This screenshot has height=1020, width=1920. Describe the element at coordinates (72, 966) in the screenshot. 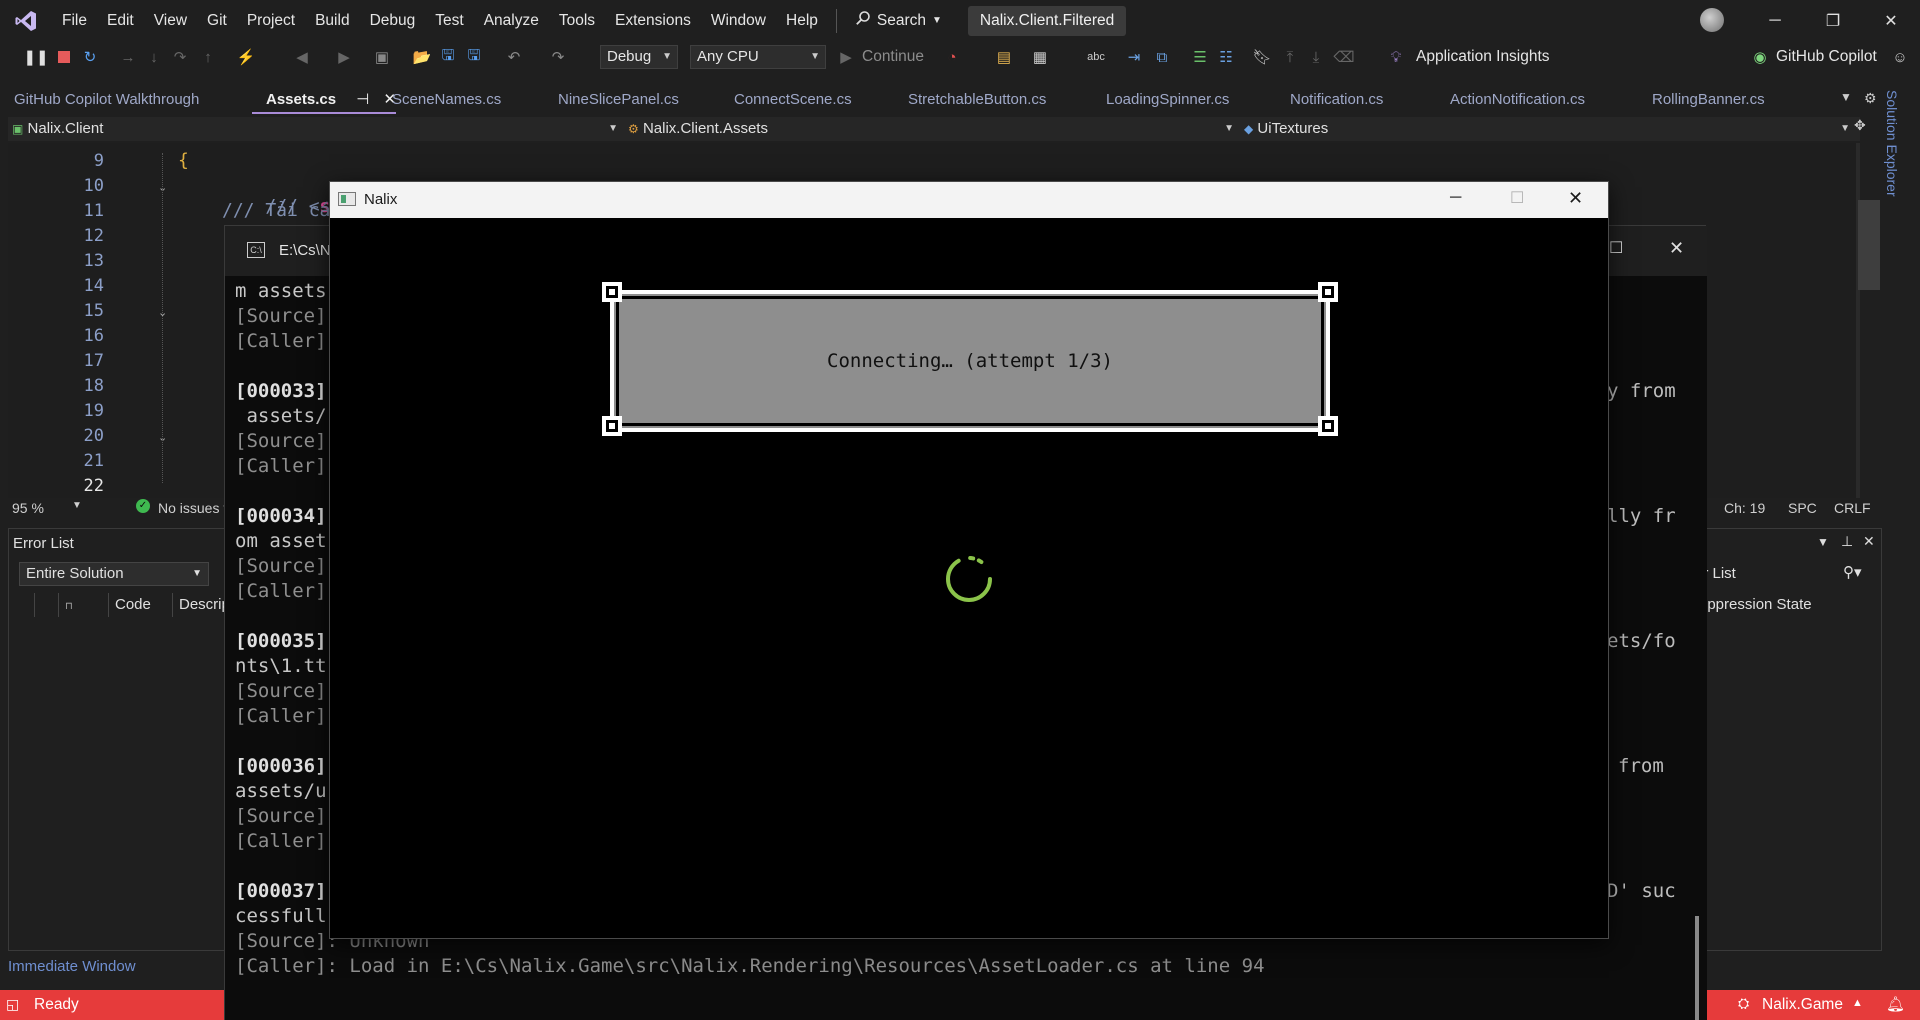

I see `immediate-window-tab: Immediate Window` at that location.